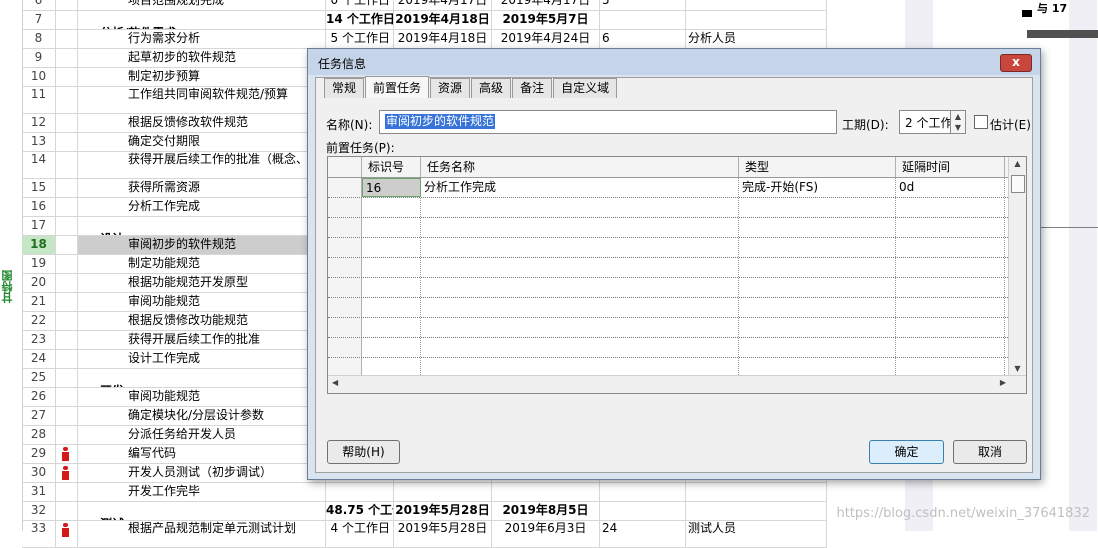 Image resolution: width=1098 pixels, height=548 pixels. What do you see at coordinates (39, 340) in the screenshot?
I see `task-id-cell: 23` at bounding box center [39, 340].